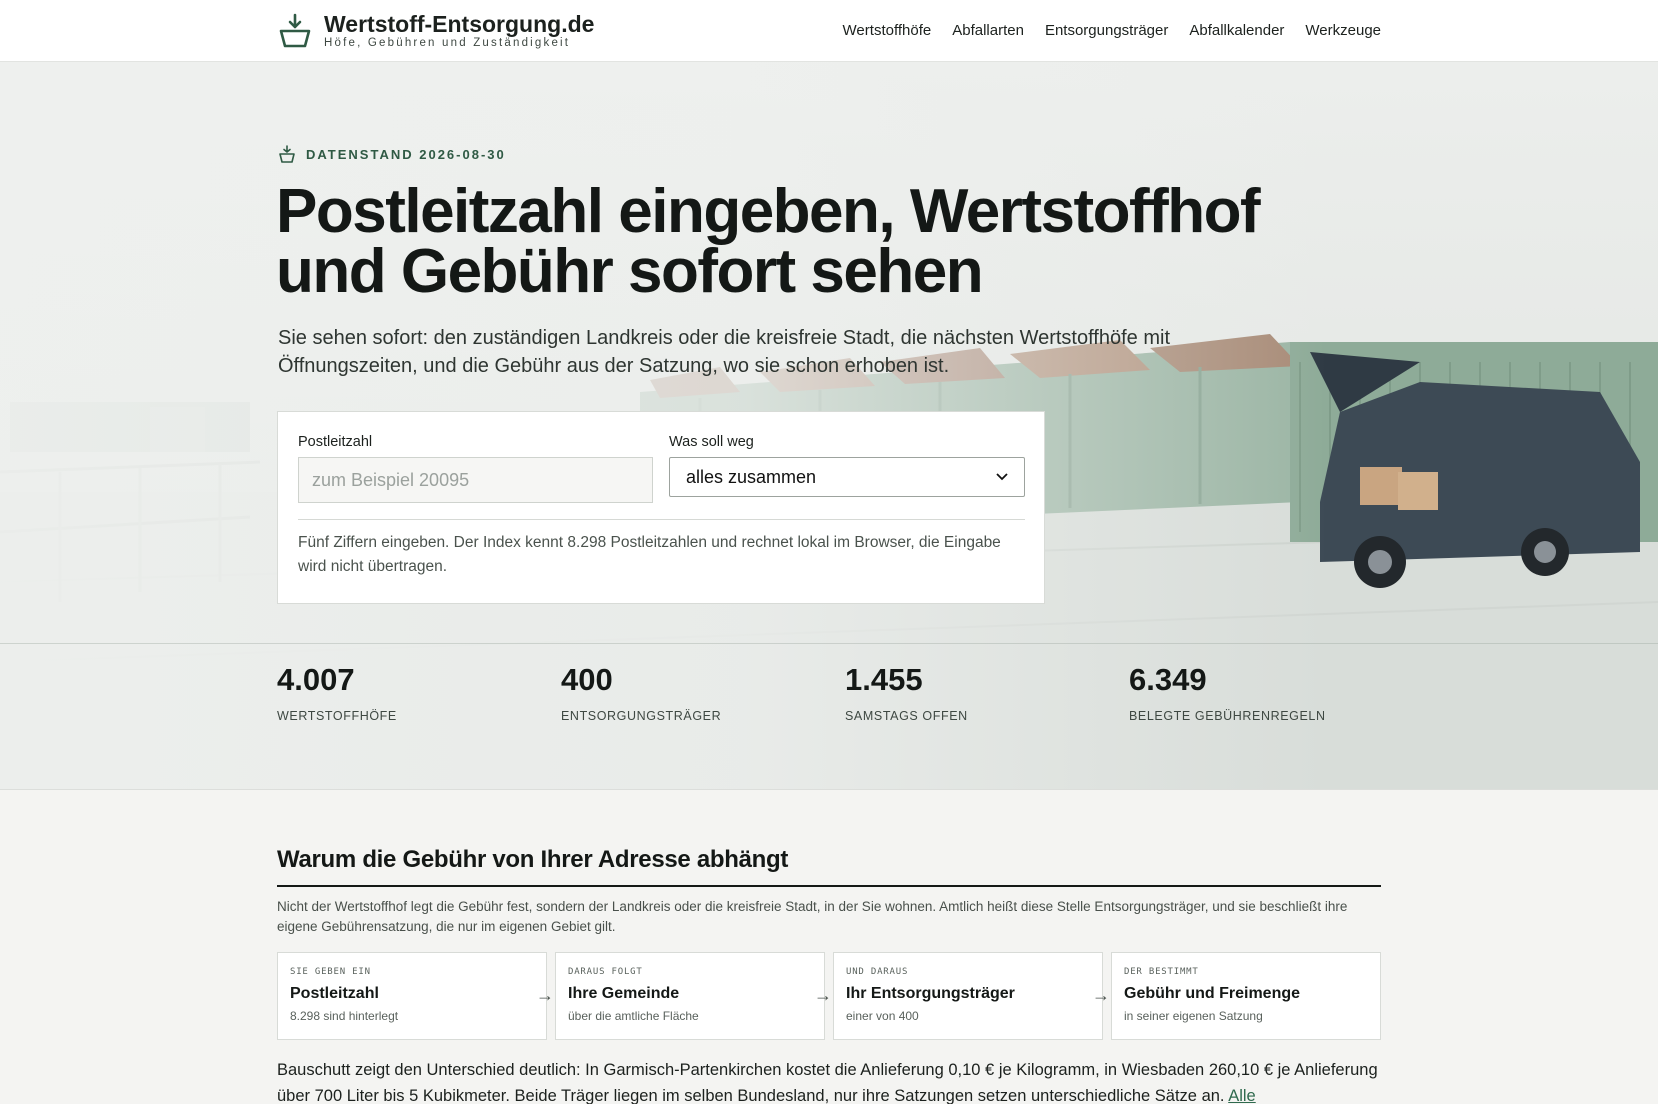 Image resolution: width=1658 pixels, height=1104 pixels. What do you see at coordinates (605, 972) in the screenshot?
I see `step-kicker: DARAUS FOLGT` at bounding box center [605, 972].